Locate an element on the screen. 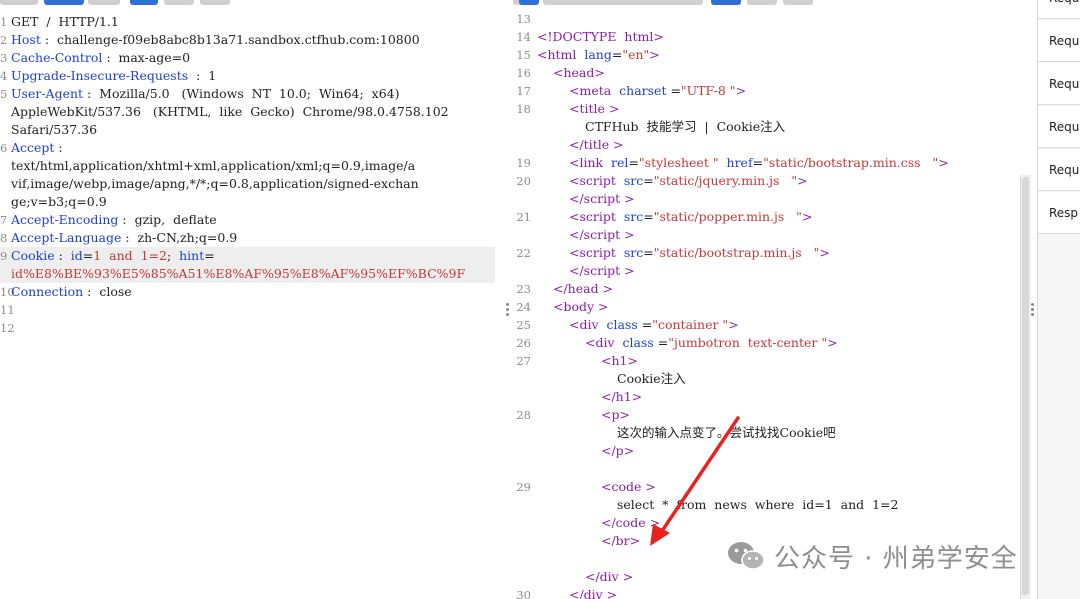 This screenshot has width=1080, height=599. annotation-arrow-head is located at coordinates (660, 535).